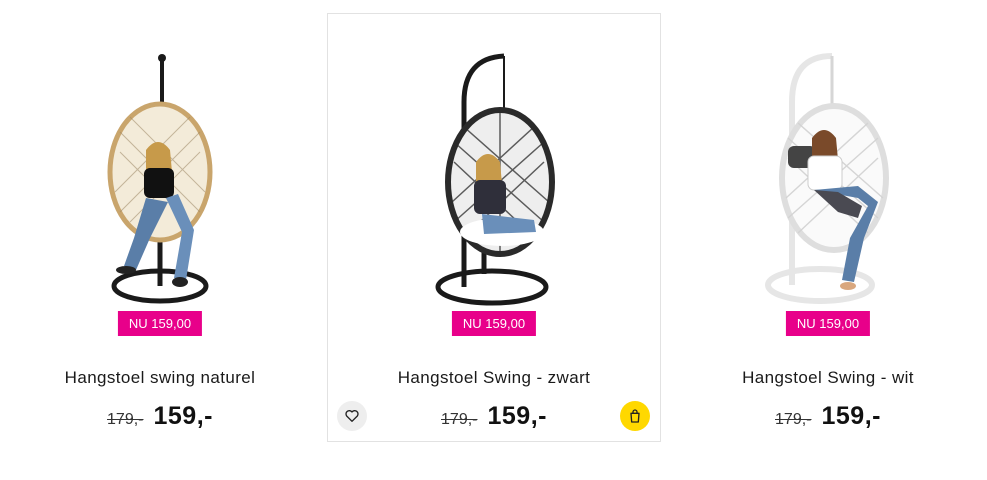 This screenshot has height=480, width=987. Describe the element at coordinates (824, 378) in the screenshot. I see `product-title: Hangstoel Swing - wit` at that location.